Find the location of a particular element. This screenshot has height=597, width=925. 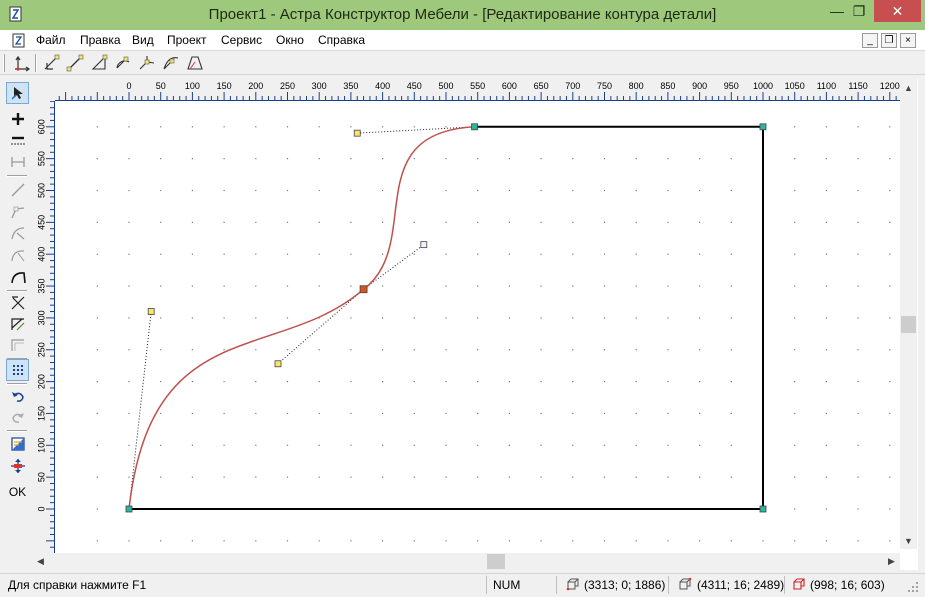

vertical-scroll-thumb is located at coordinates (908, 324).